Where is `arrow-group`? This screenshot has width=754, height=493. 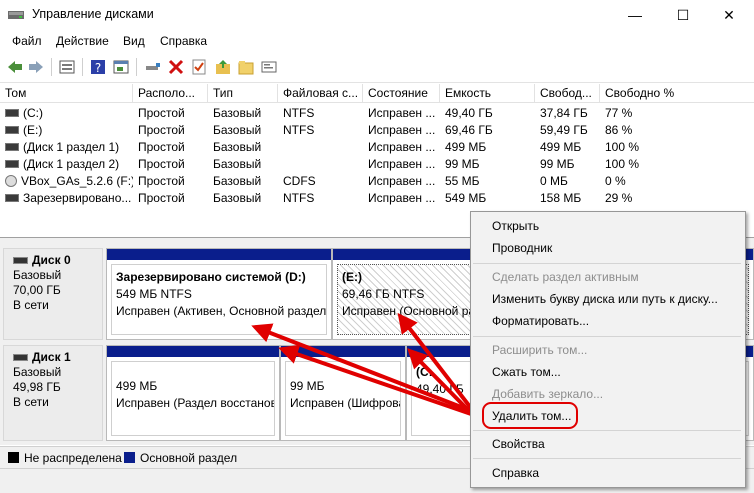
arrow-group is located at coordinates (363, 365).